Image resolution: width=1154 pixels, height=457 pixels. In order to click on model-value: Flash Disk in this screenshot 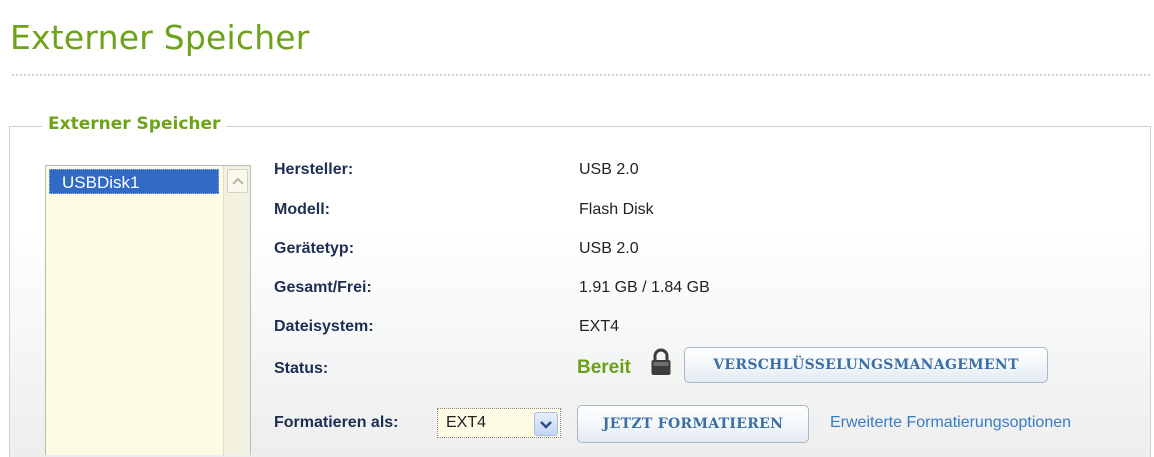, I will do `click(616, 209)`.